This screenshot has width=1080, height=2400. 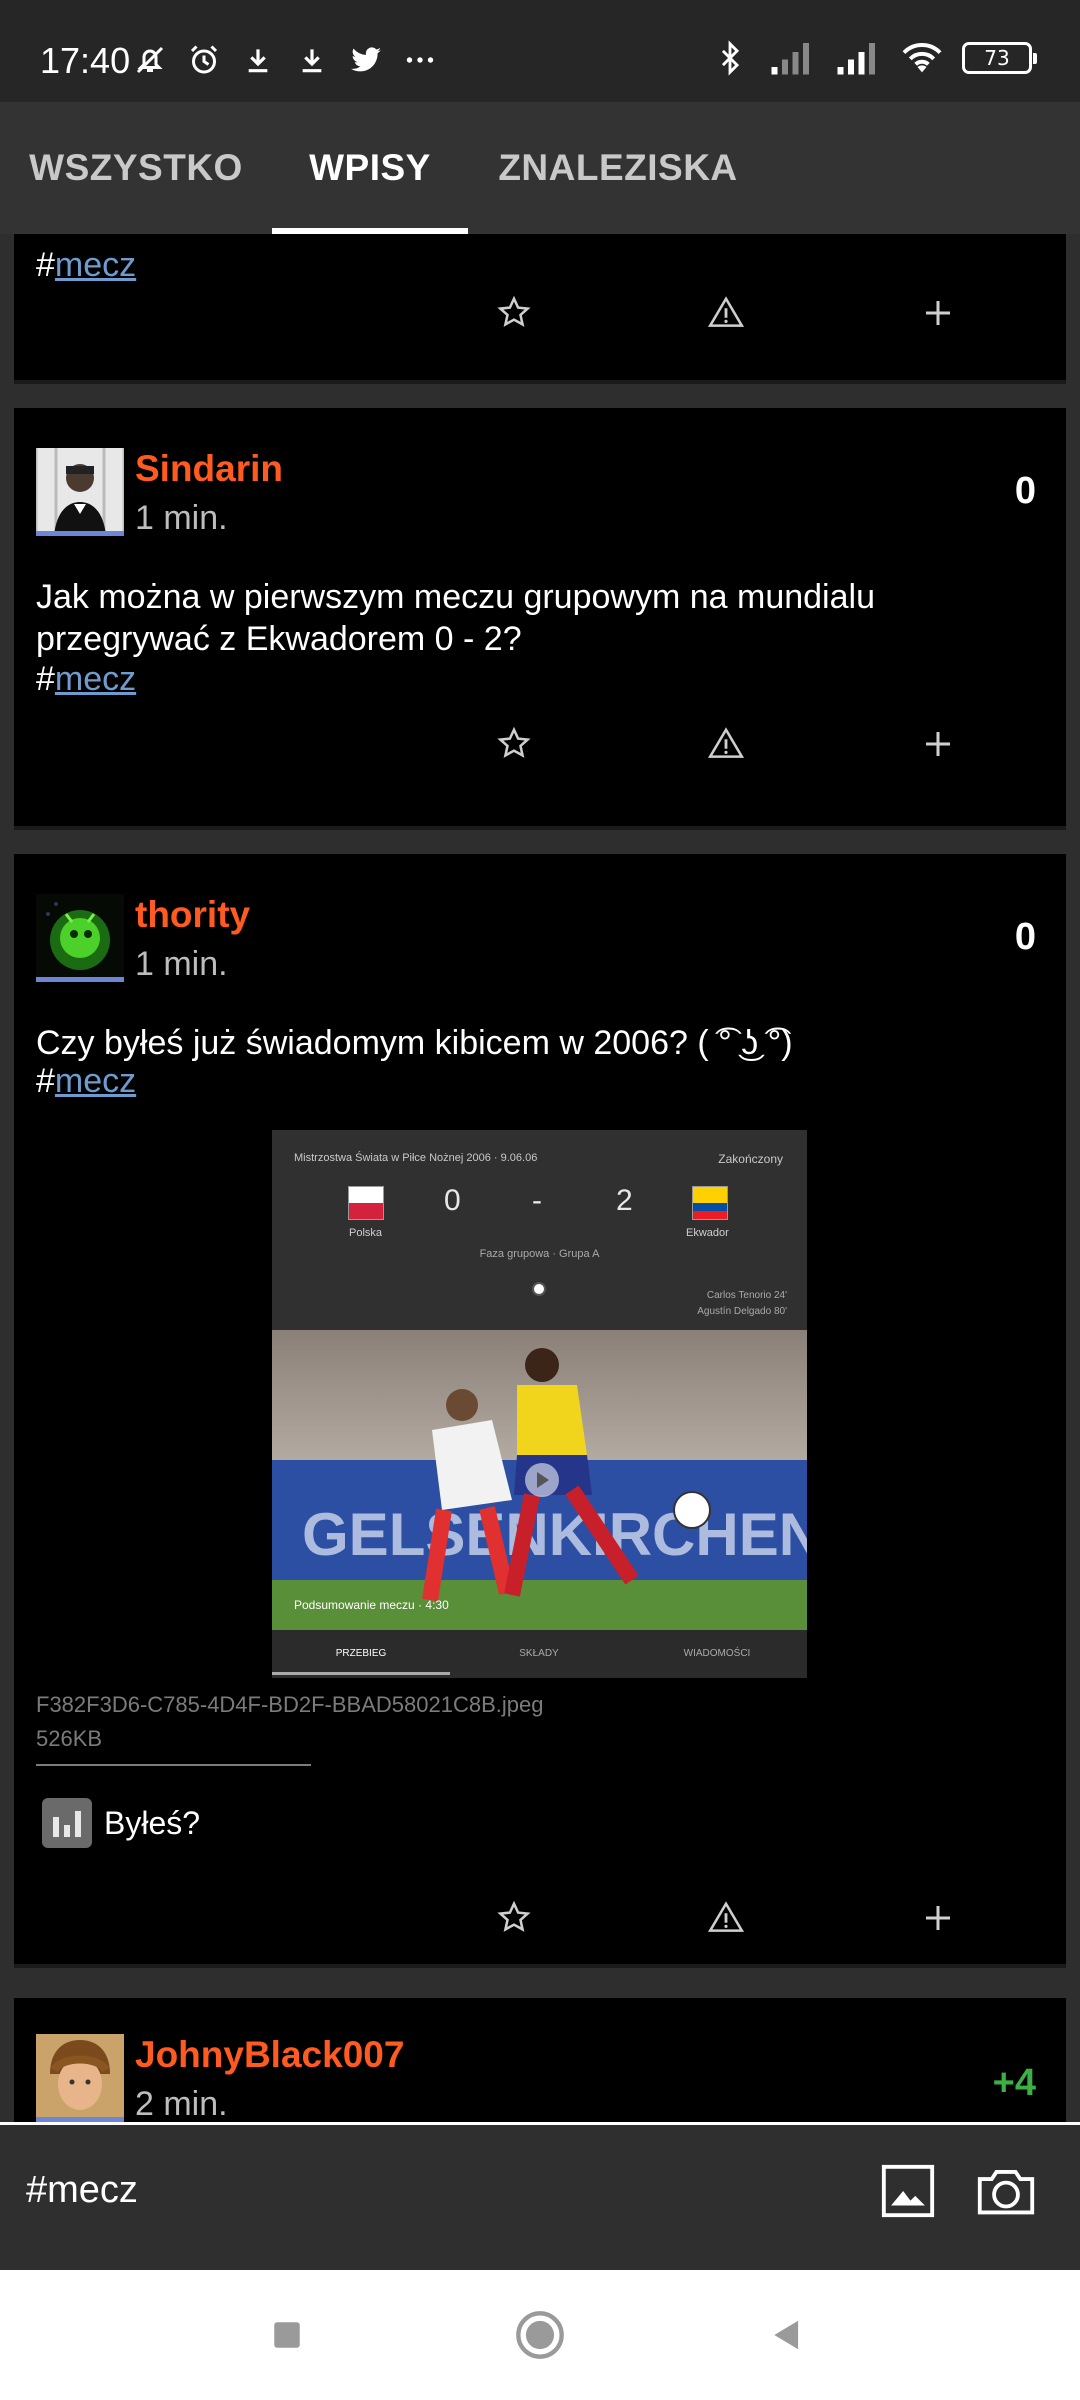 What do you see at coordinates (366, 1203) in the screenshot?
I see `poland-flag-icon` at bounding box center [366, 1203].